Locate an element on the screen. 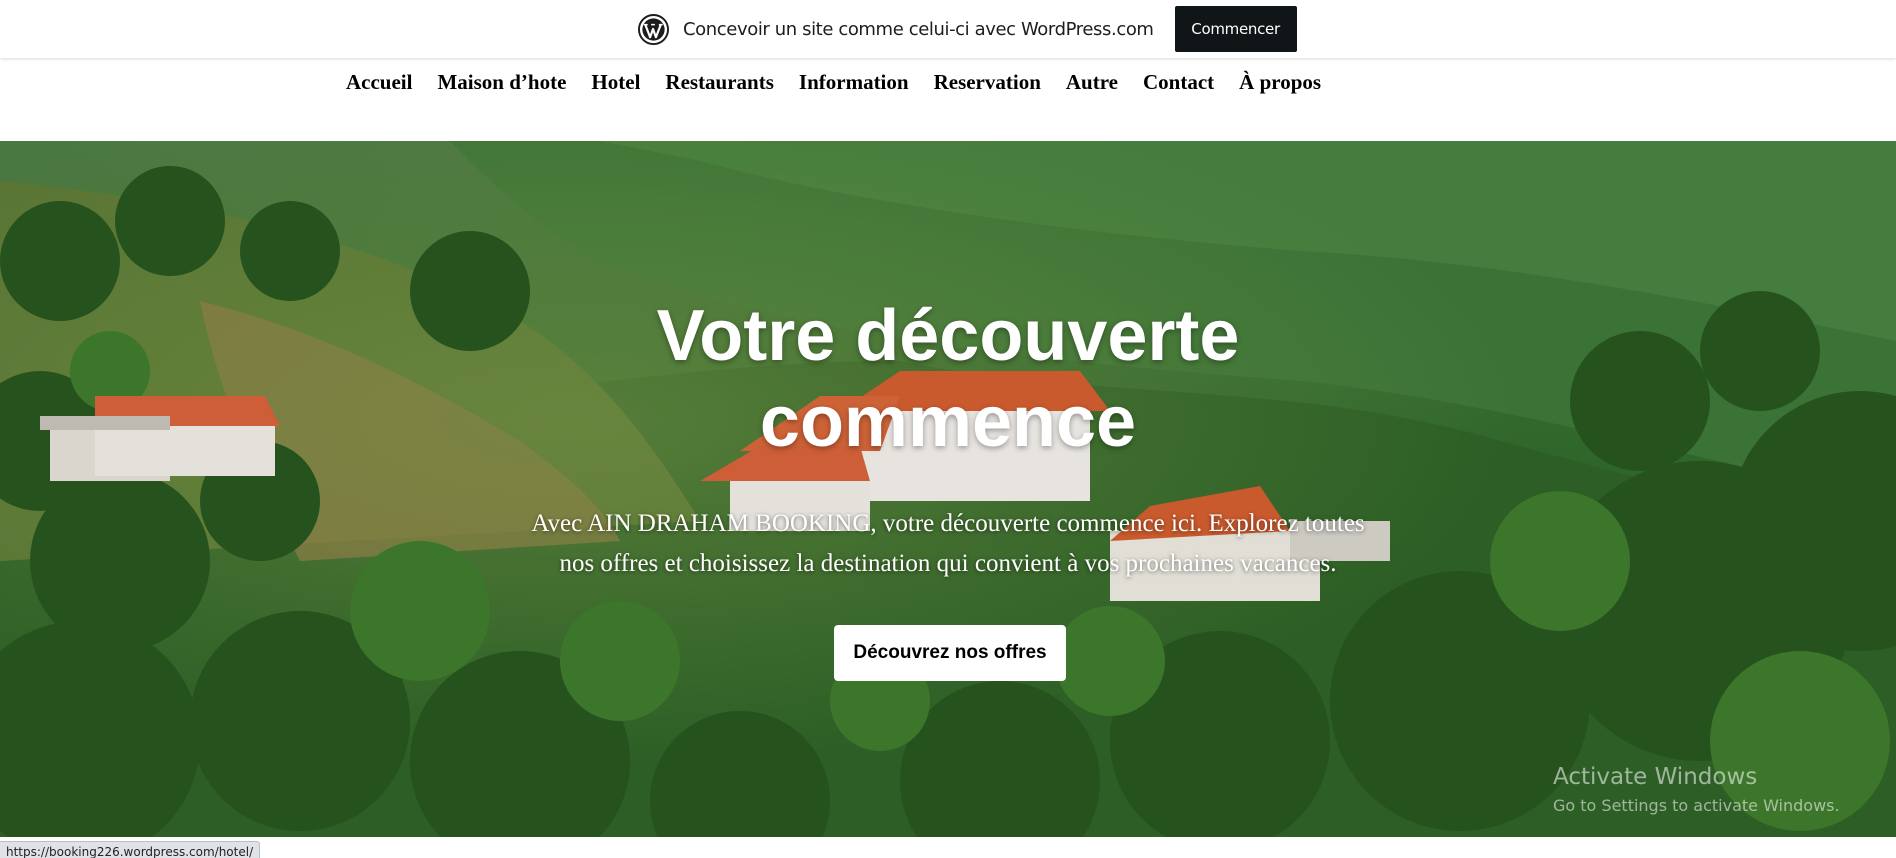 The image size is (1896, 858). activate-windows-subtitle: Go to Settings to activate Windows. is located at coordinates (1696, 805).